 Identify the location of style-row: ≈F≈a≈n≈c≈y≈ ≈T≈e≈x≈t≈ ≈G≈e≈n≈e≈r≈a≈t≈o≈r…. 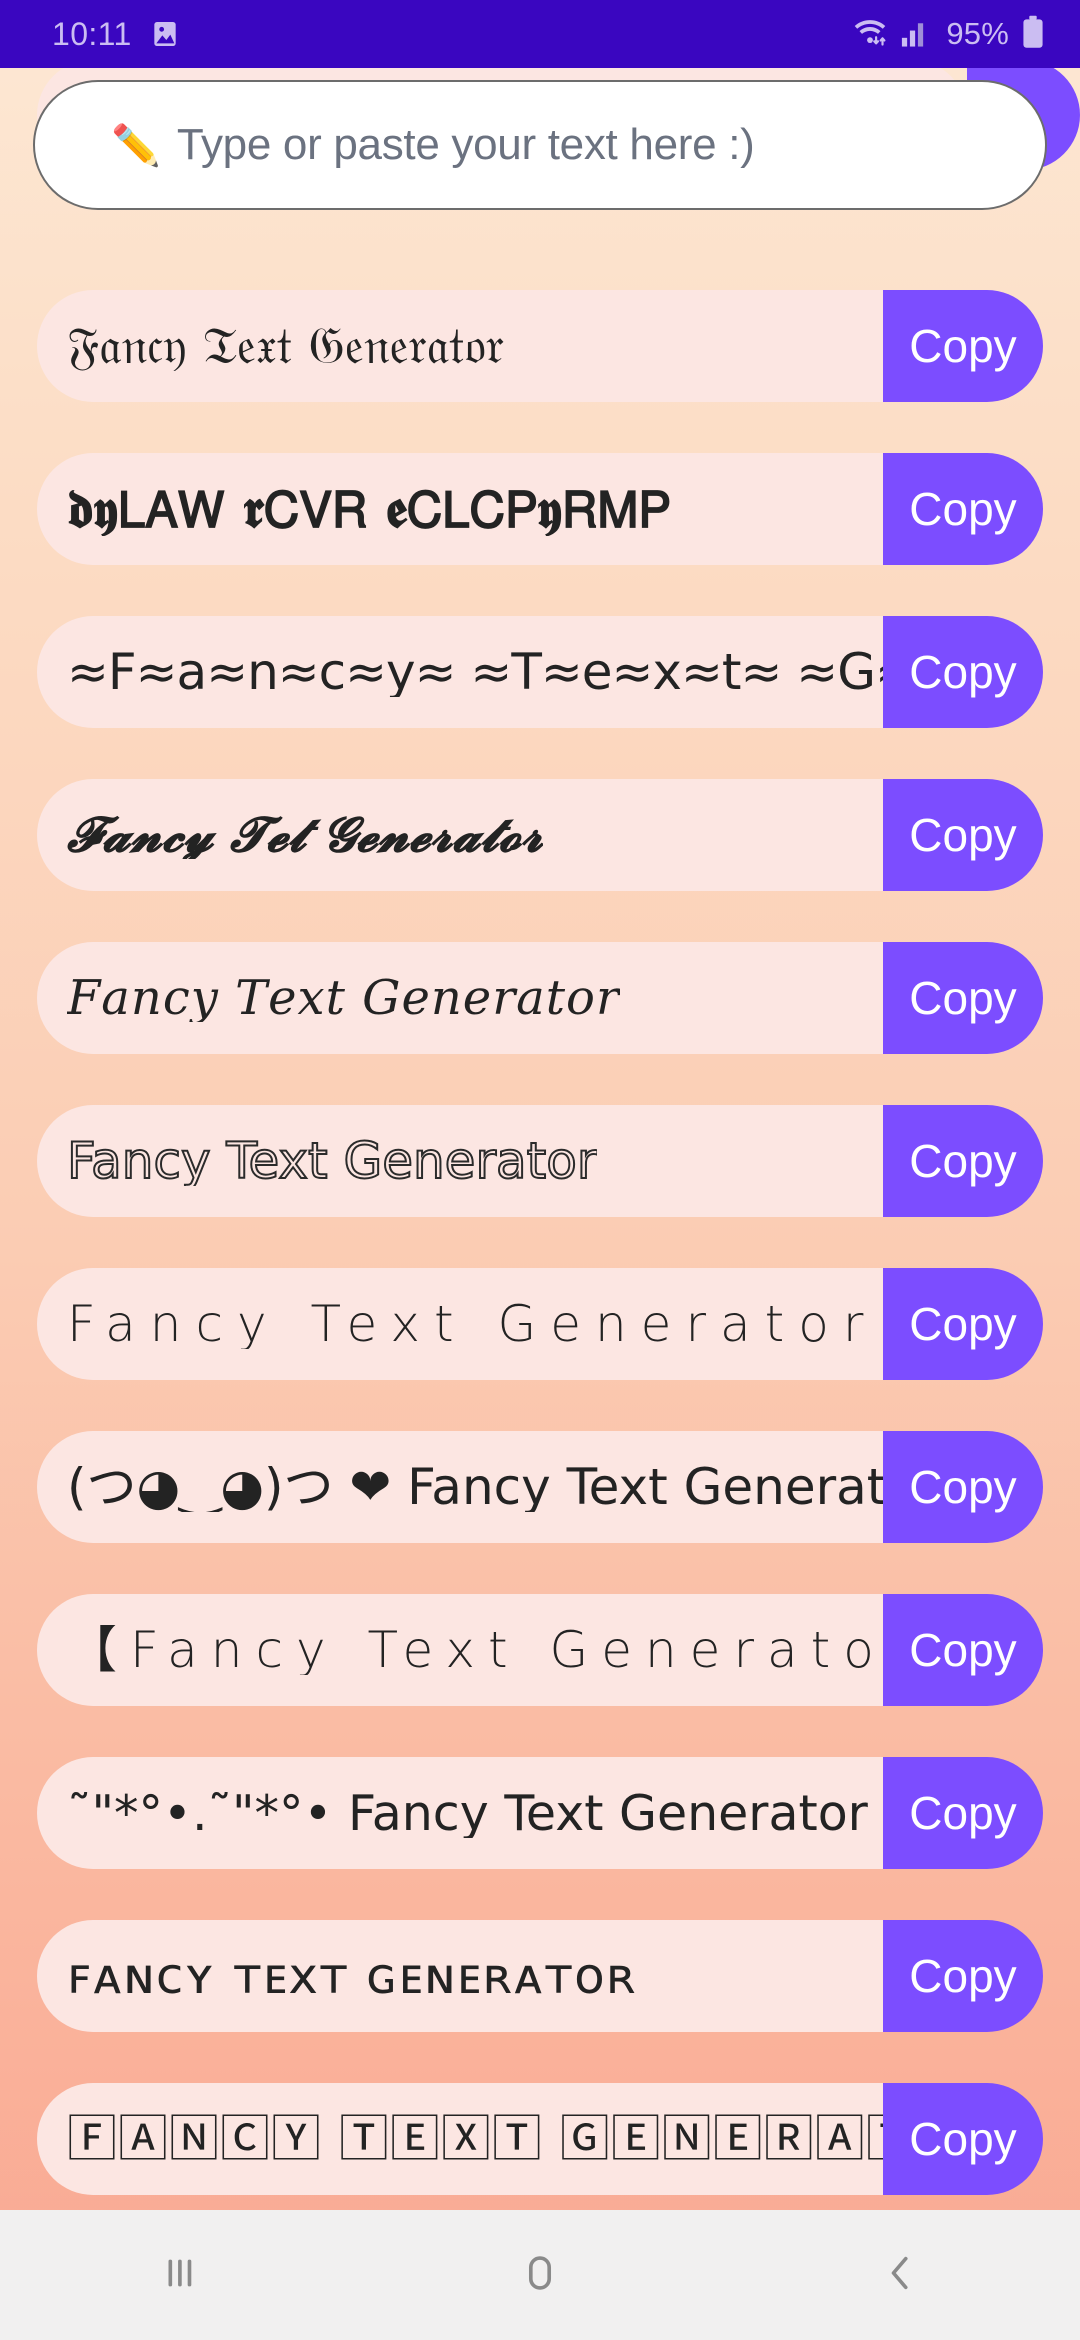
(540, 672).